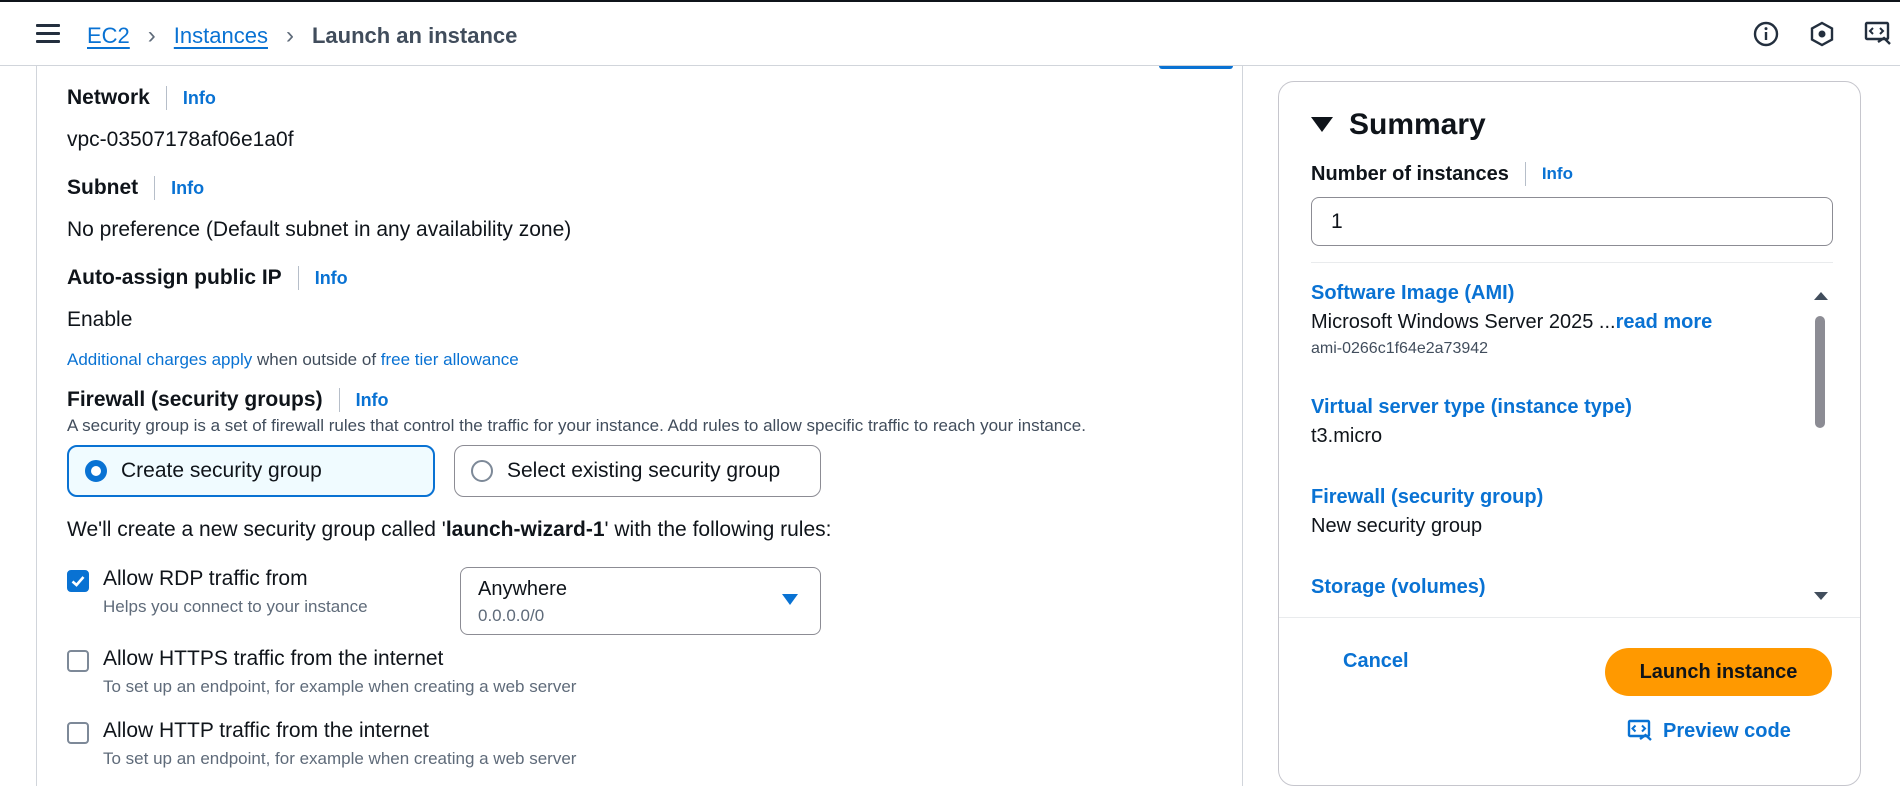  Describe the element at coordinates (363, 400) in the screenshot. I see `firewall-info-link: Info` at that location.